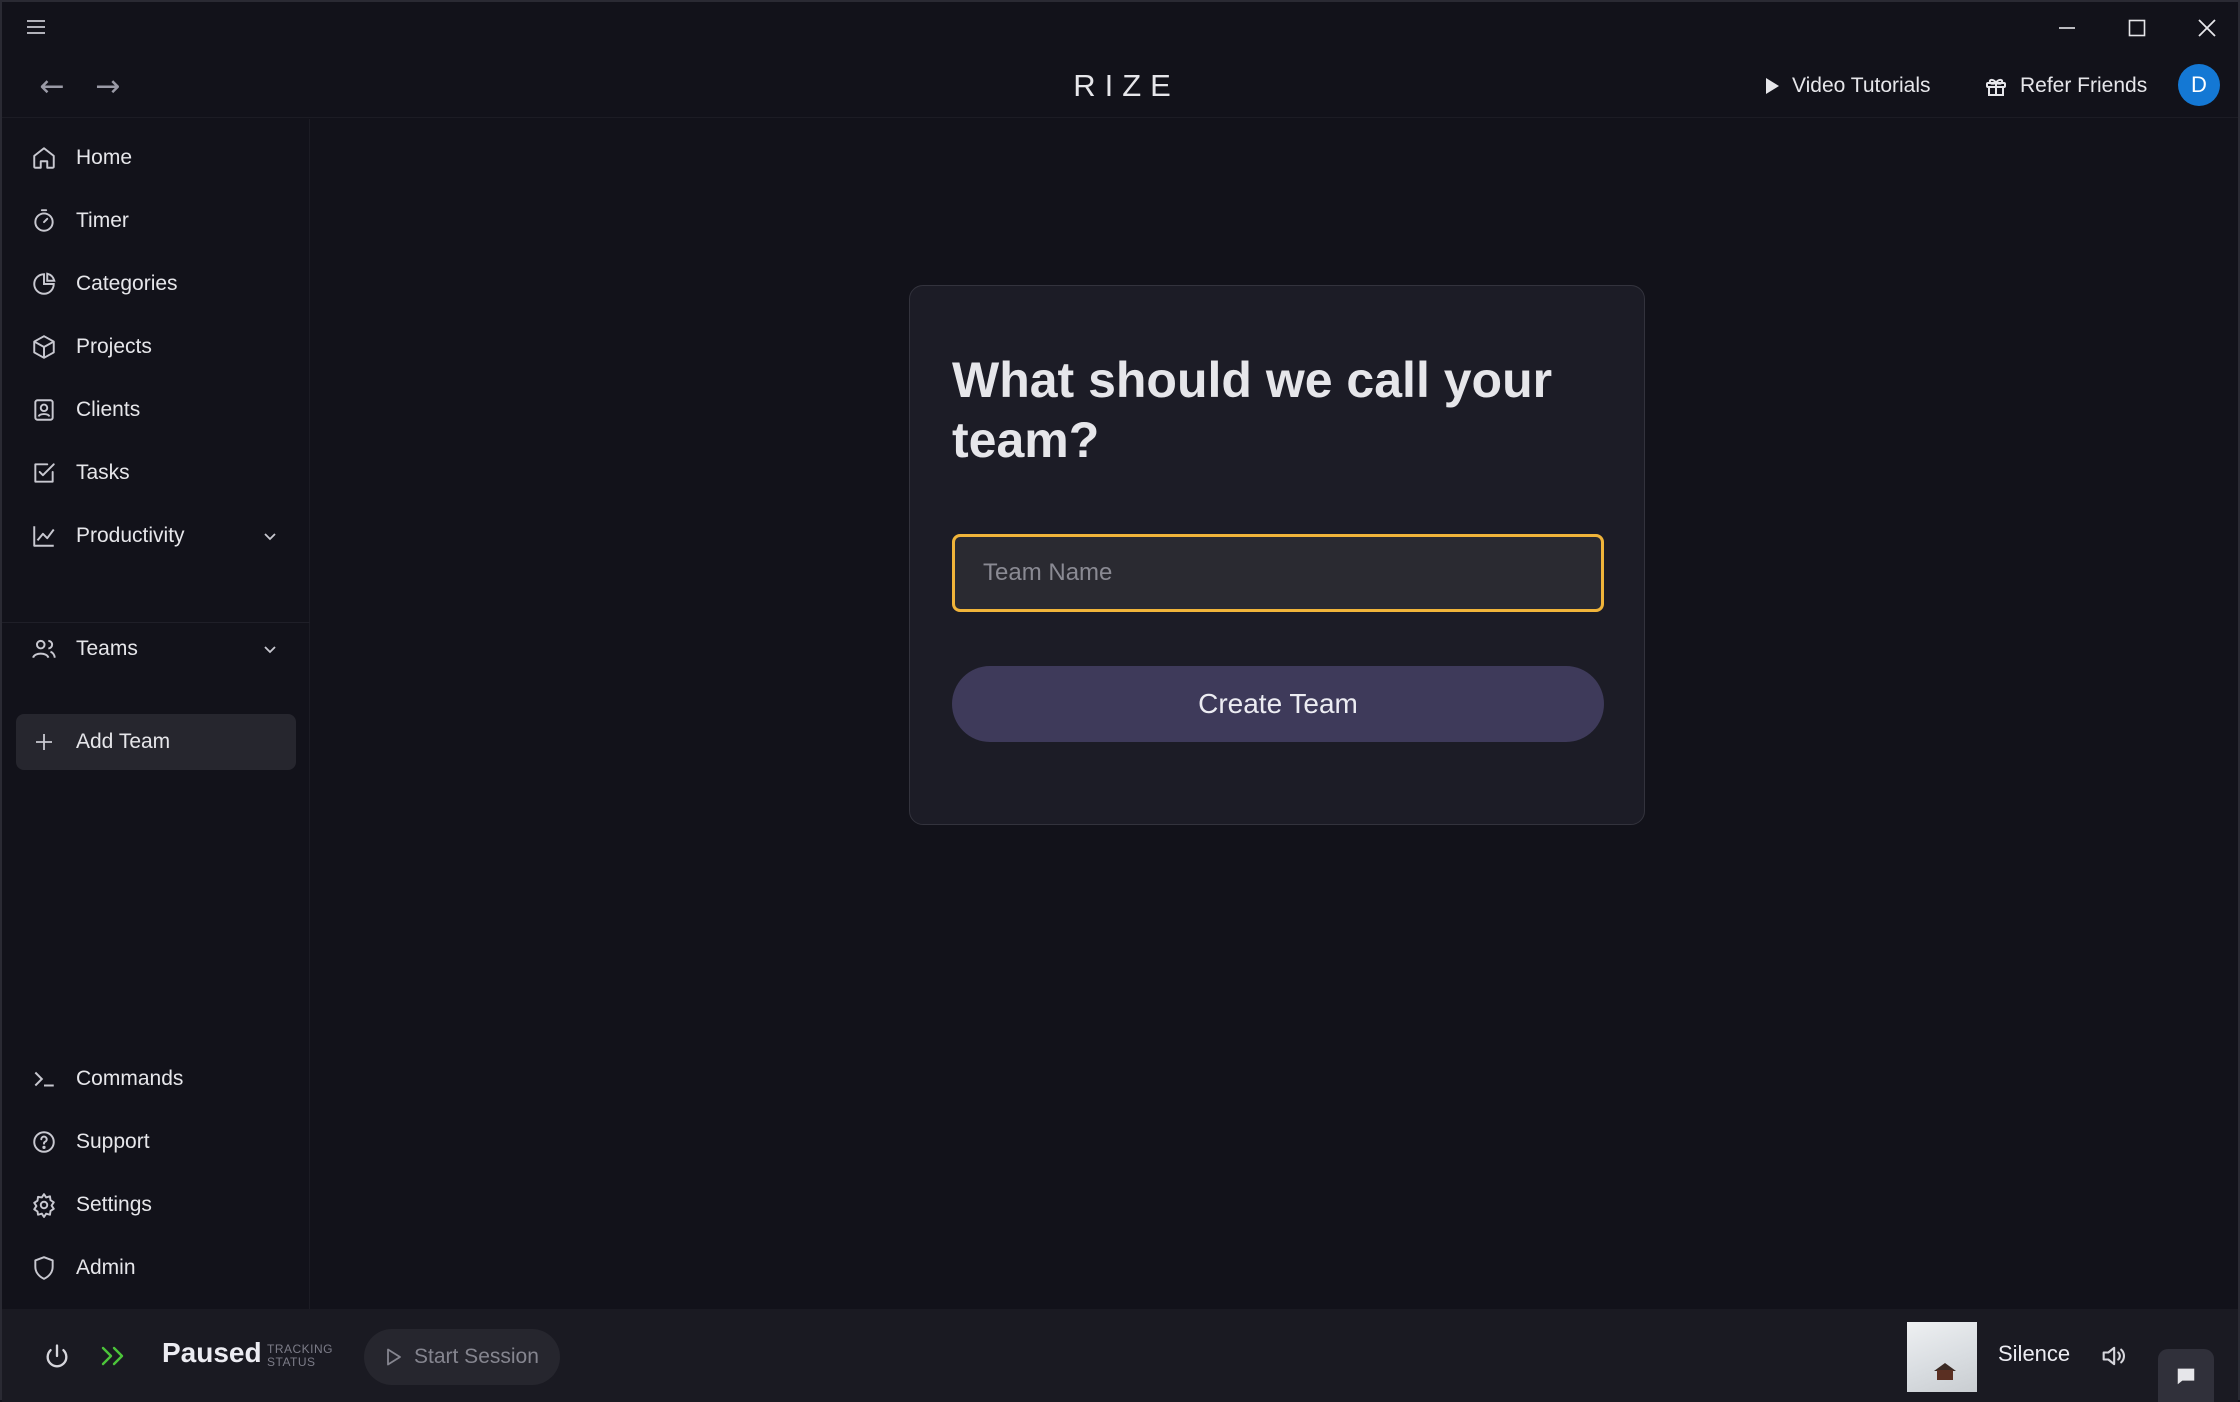 Image resolution: width=2240 pixels, height=1402 pixels. What do you see at coordinates (44, 284) in the screenshot?
I see `pie-chart-icon` at bounding box center [44, 284].